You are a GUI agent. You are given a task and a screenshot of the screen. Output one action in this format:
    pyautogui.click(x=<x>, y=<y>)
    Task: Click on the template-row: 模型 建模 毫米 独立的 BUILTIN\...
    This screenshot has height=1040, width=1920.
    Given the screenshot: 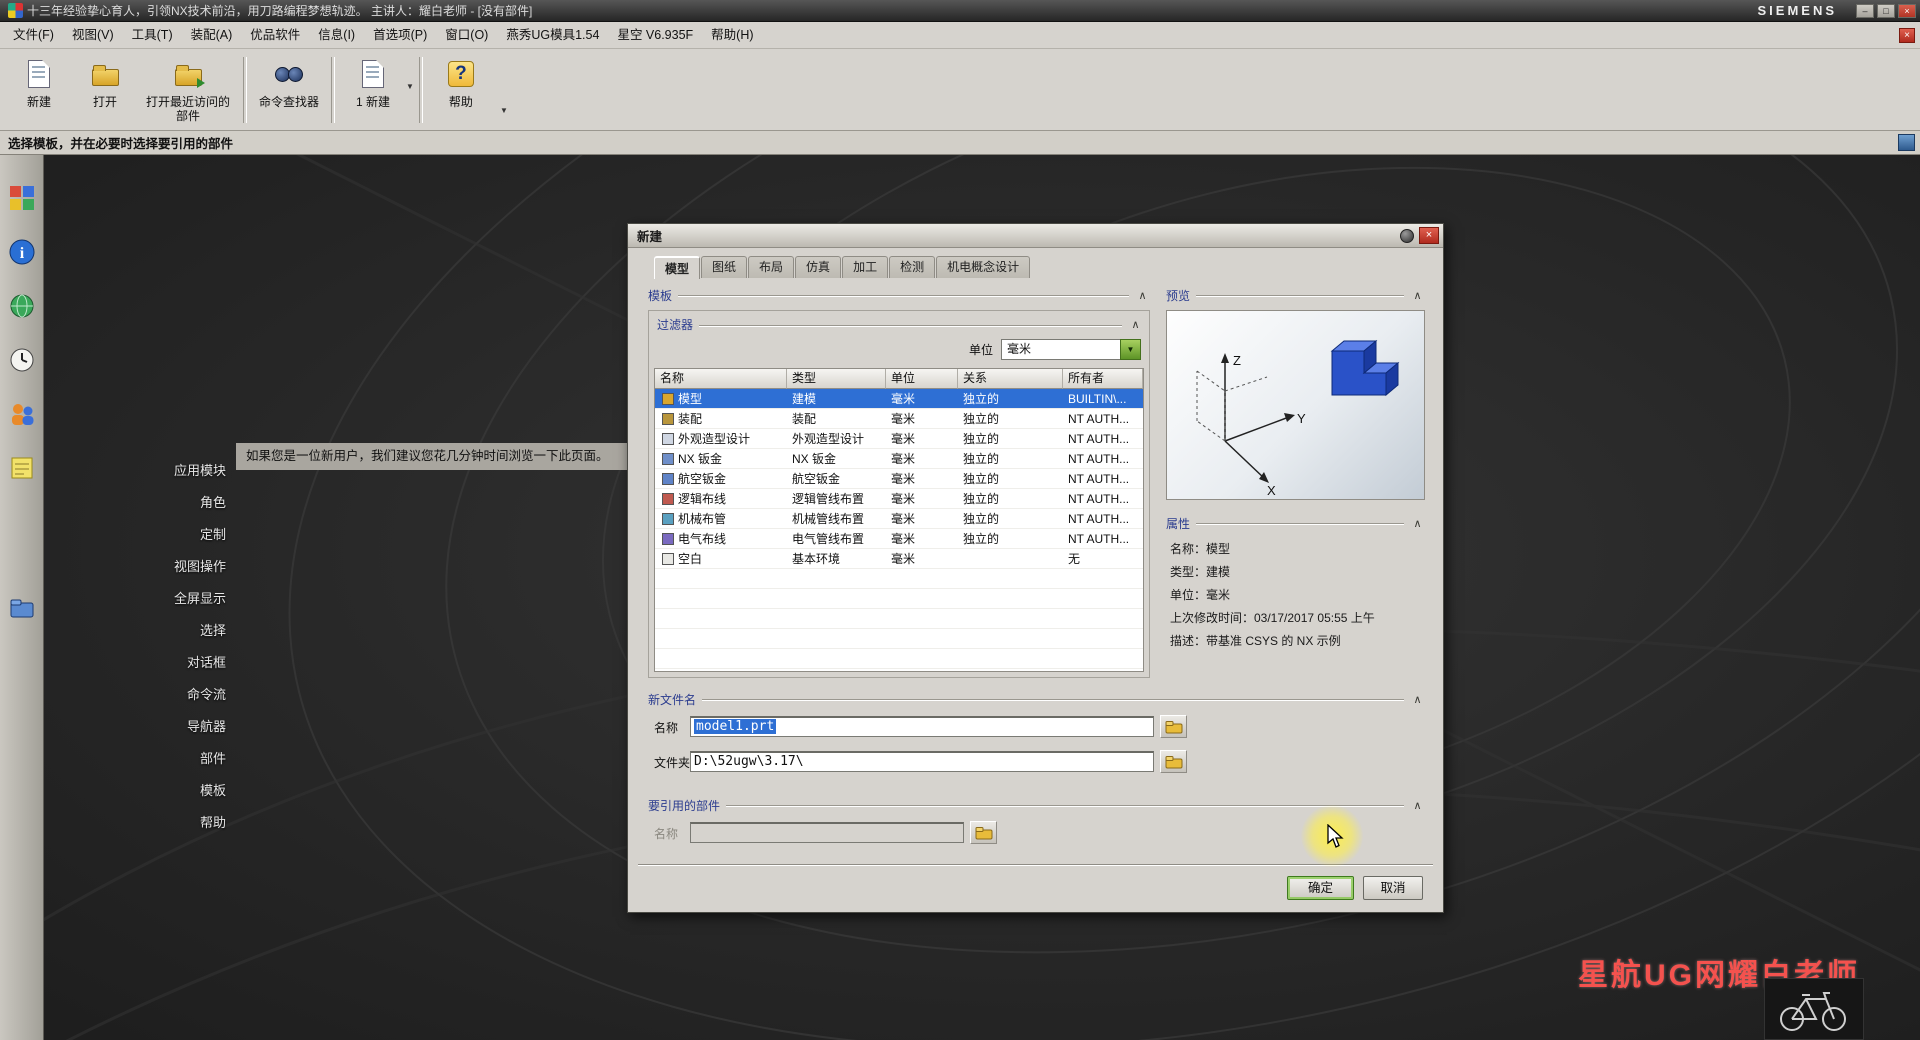 What is the action you would take?
    pyautogui.click(x=899, y=399)
    